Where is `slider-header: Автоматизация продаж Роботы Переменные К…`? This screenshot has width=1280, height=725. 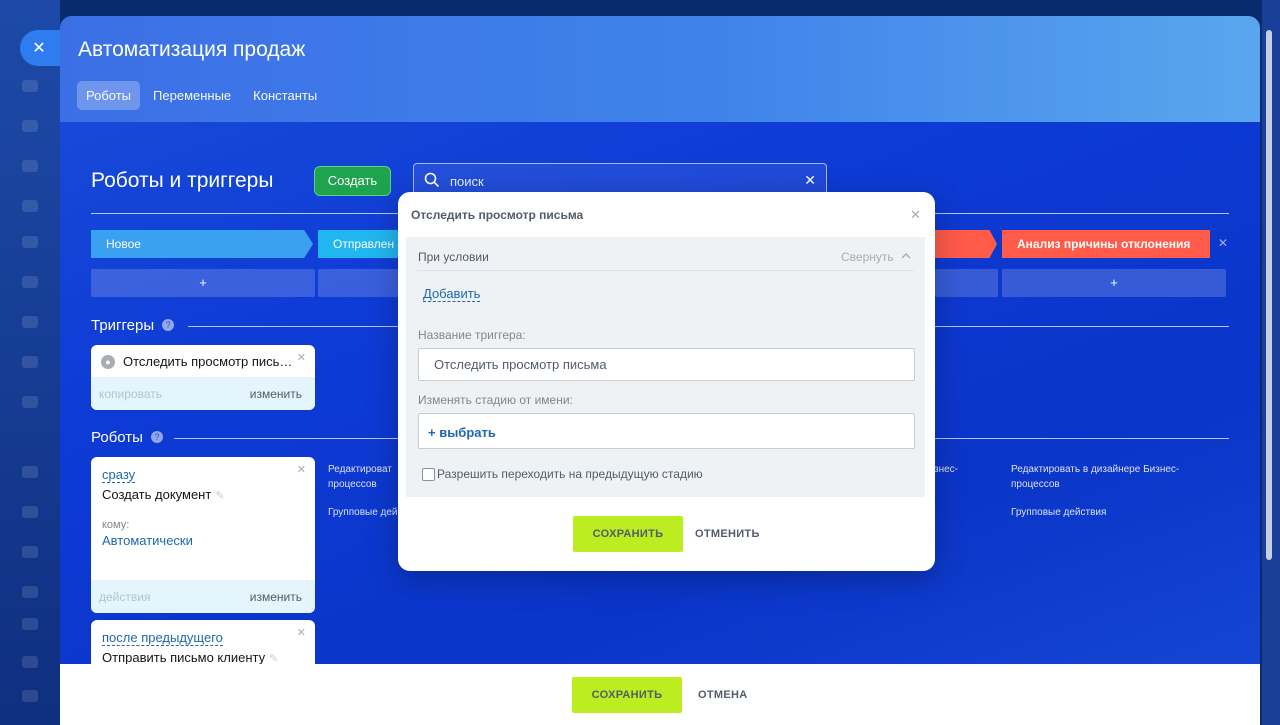 slider-header: Автоматизация продаж Роботы Переменные К… is located at coordinates (660, 69).